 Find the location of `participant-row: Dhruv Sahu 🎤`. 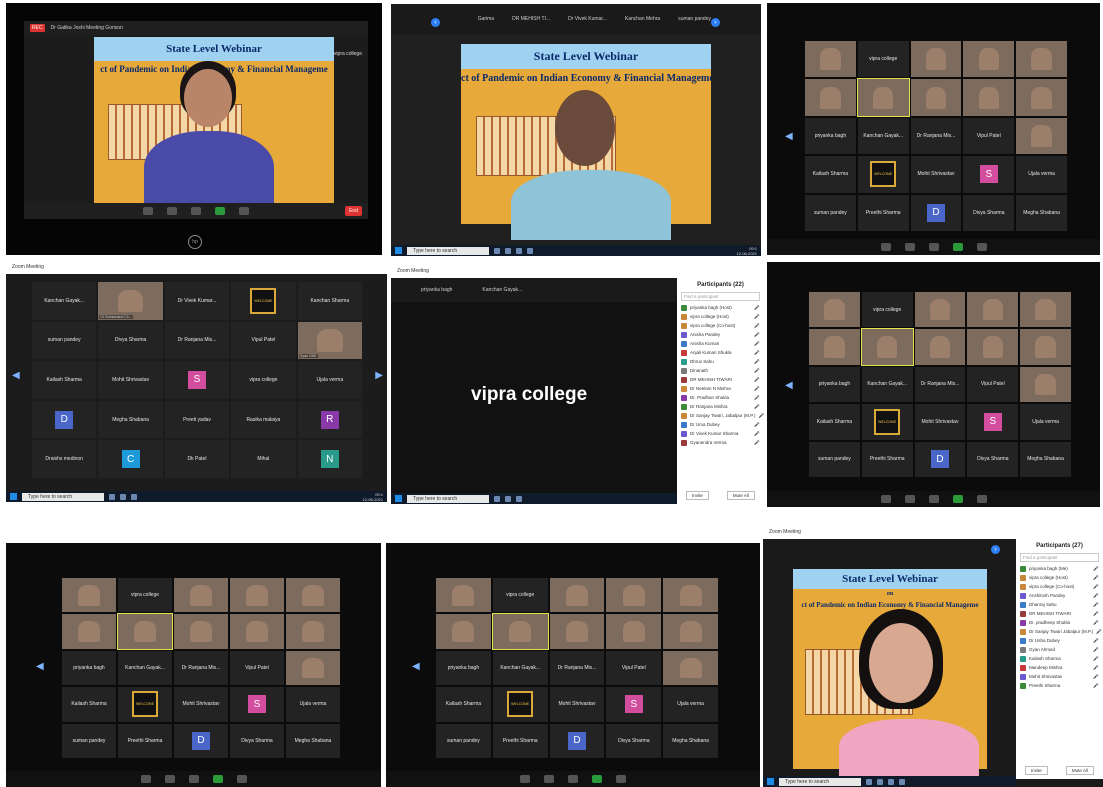

participant-row: Dhruv Sahu 🎤 is located at coordinates (720, 361).